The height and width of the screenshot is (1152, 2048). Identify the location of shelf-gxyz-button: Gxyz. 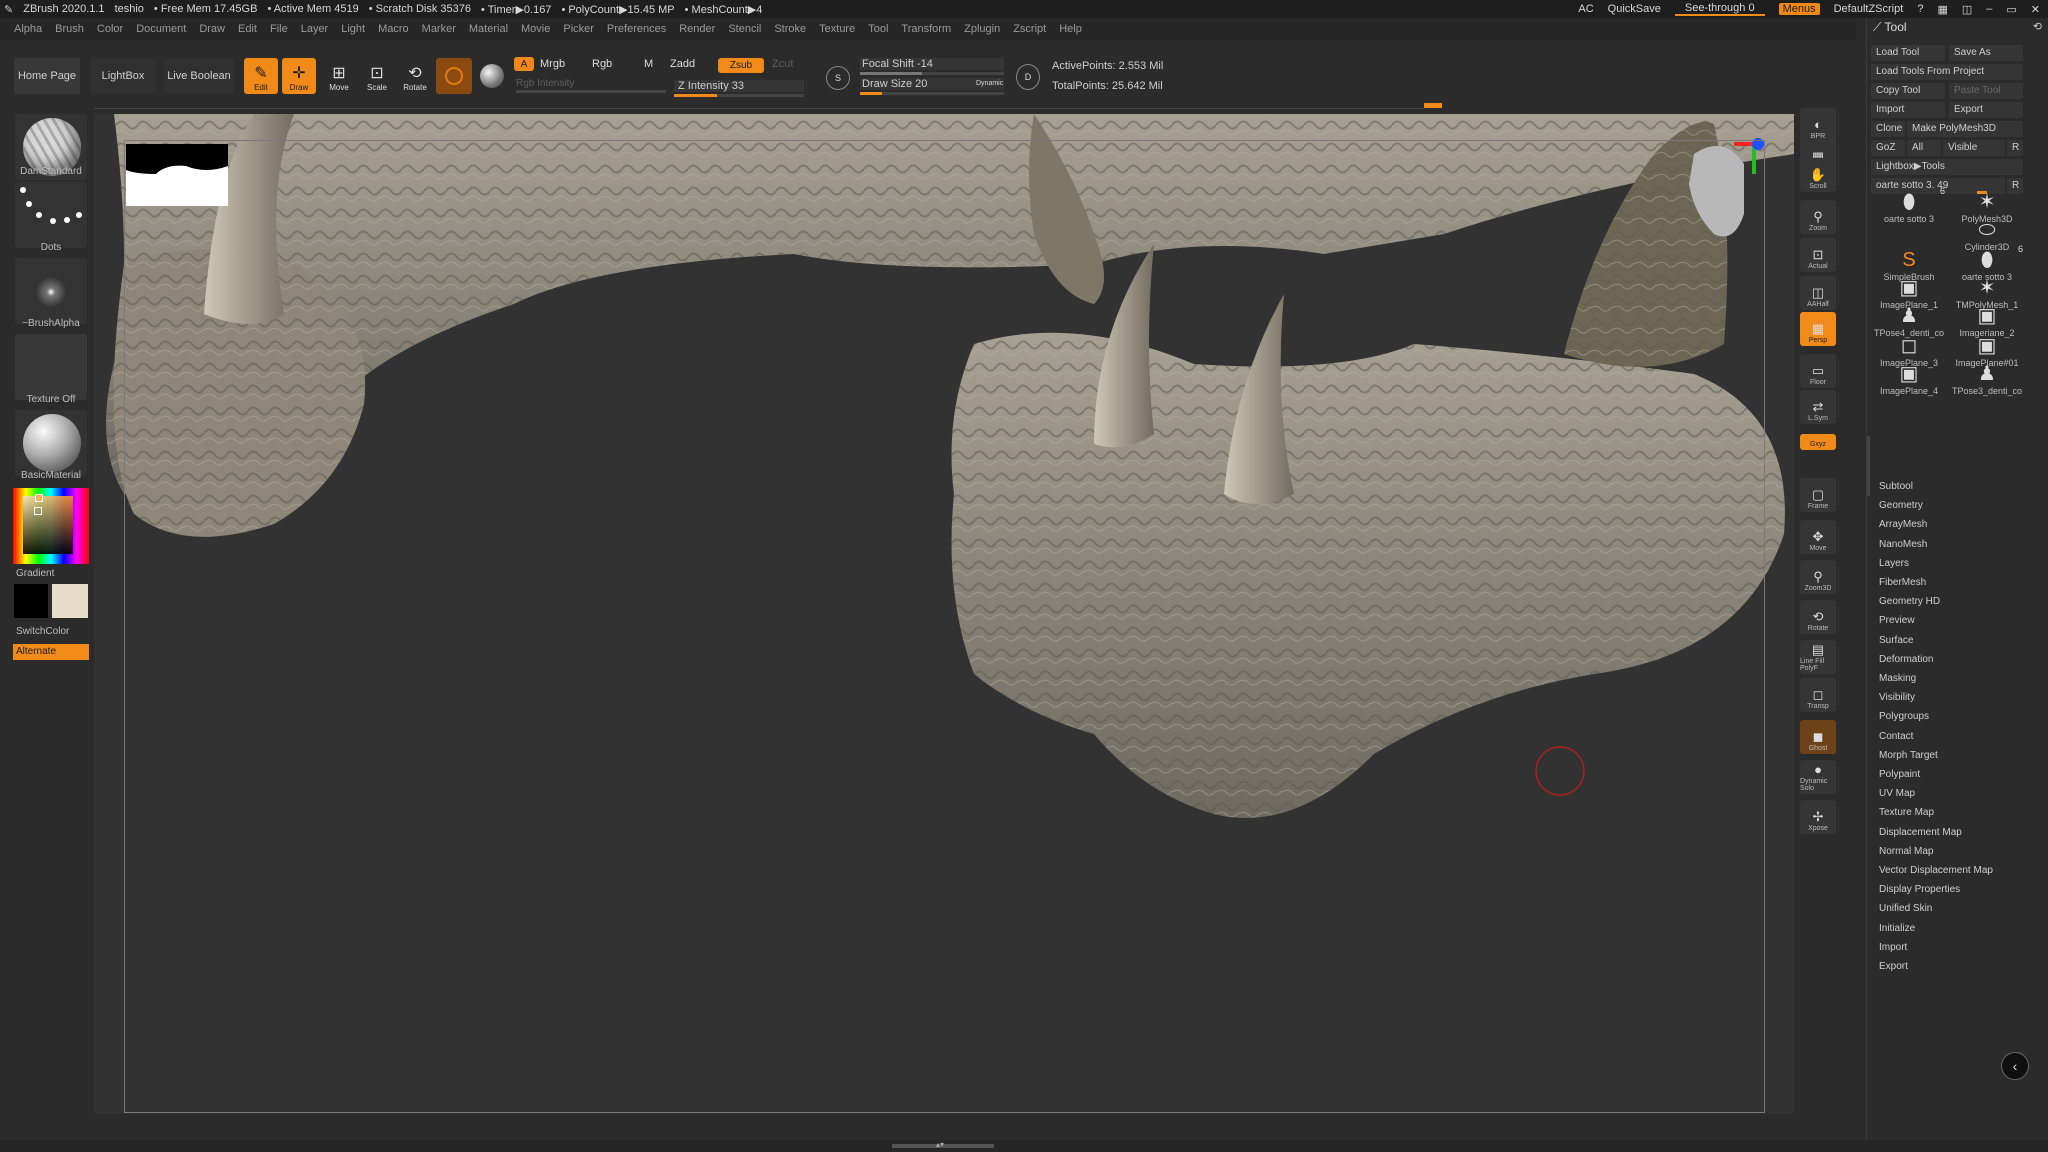
(1818, 442).